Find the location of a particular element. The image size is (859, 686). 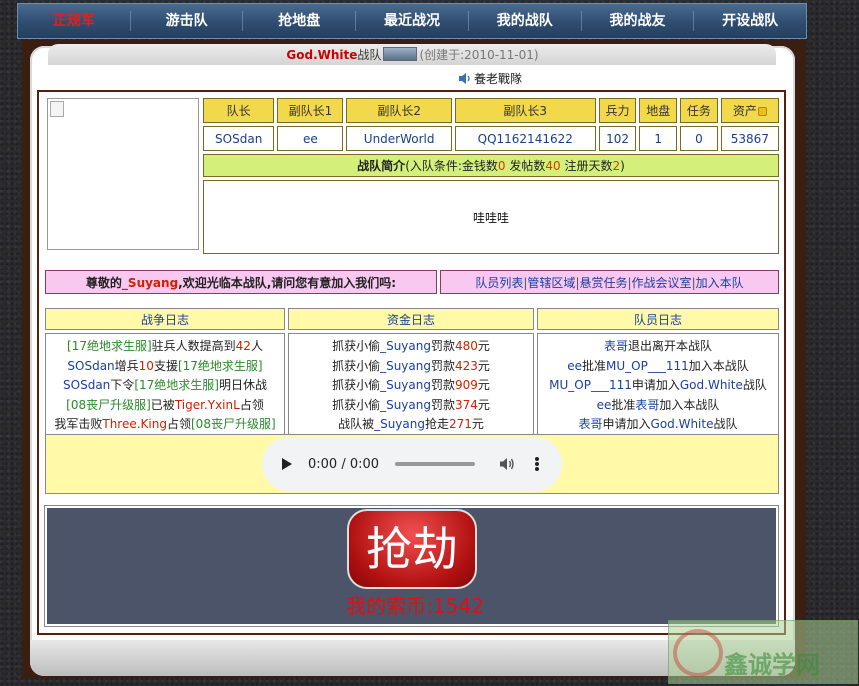

log-segment: 480 is located at coordinates (466, 346).